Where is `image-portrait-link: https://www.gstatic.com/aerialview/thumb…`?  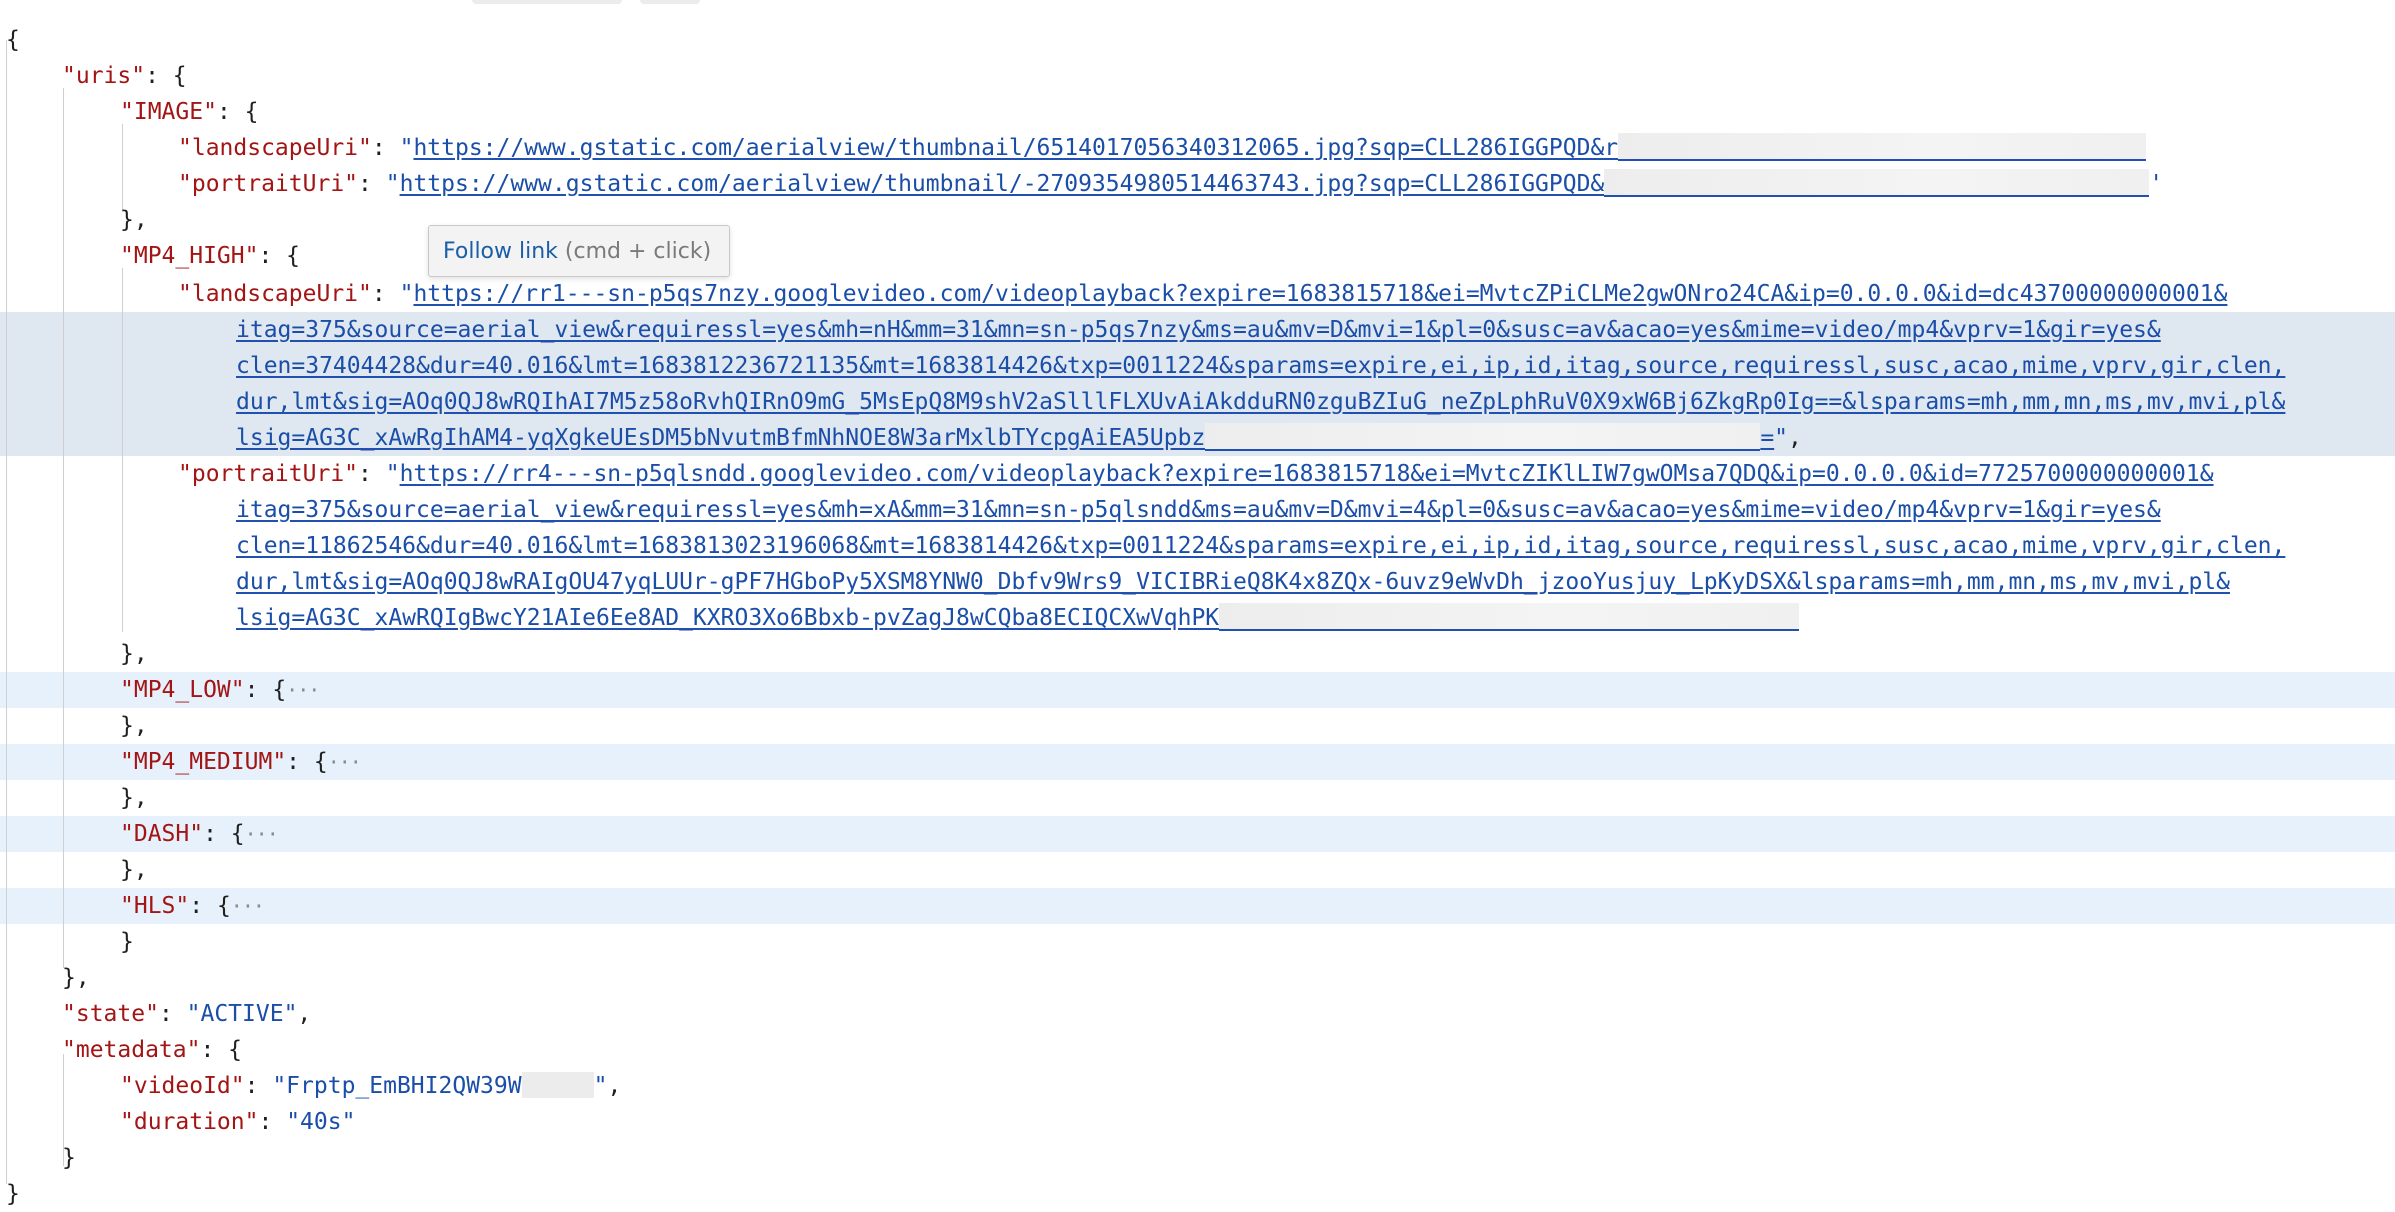 image-portrait-link: https://www.gstatic.com/aerialview/thumb… is located at coordinates (1002, 184).